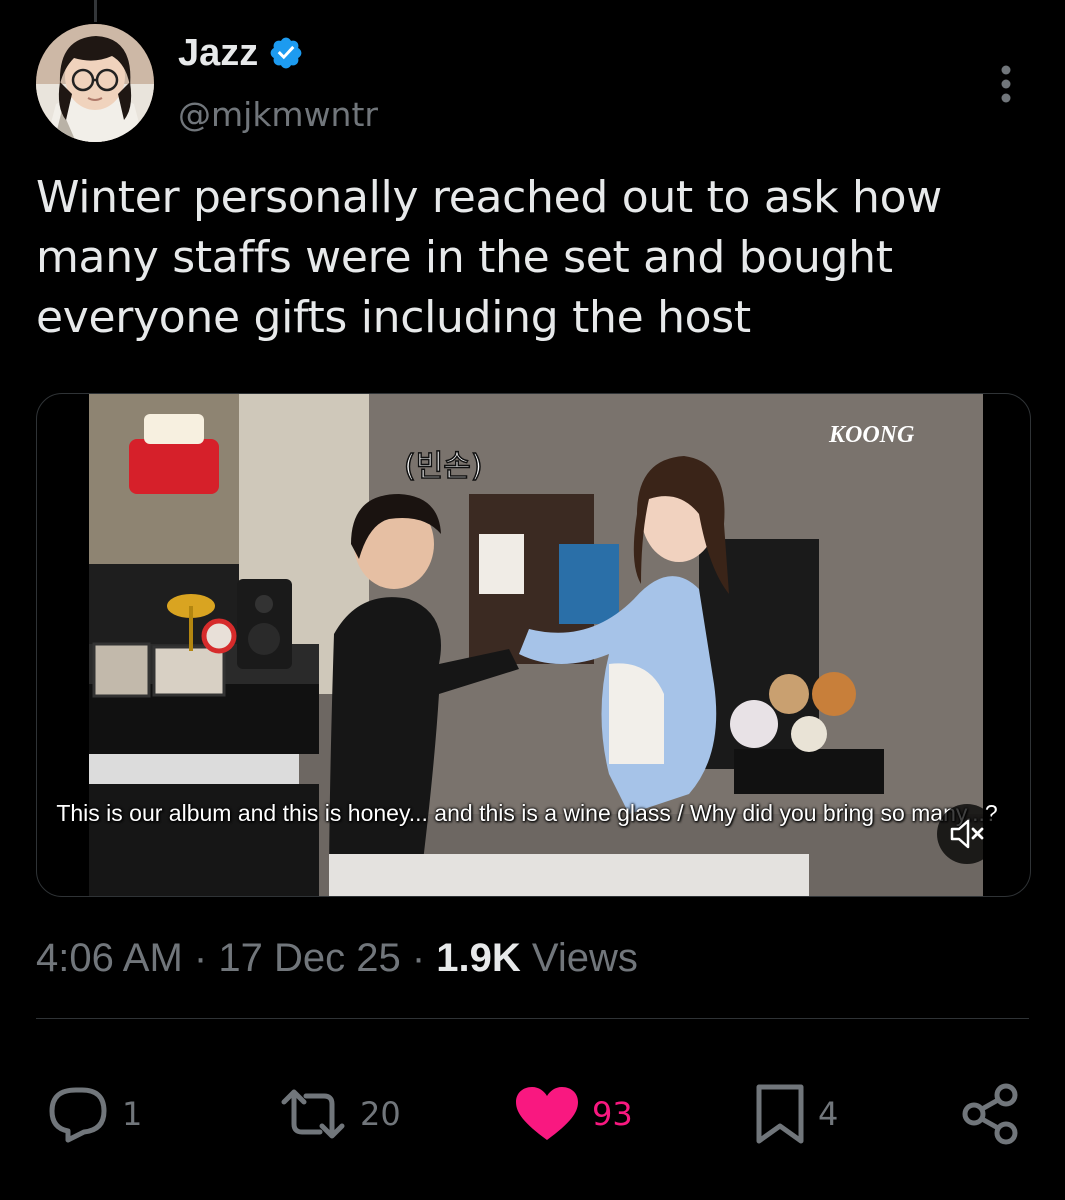 This screenshot has height=1200, width=1065. I want to click on tweet-time: 4:06 AM, so click(109, 958).